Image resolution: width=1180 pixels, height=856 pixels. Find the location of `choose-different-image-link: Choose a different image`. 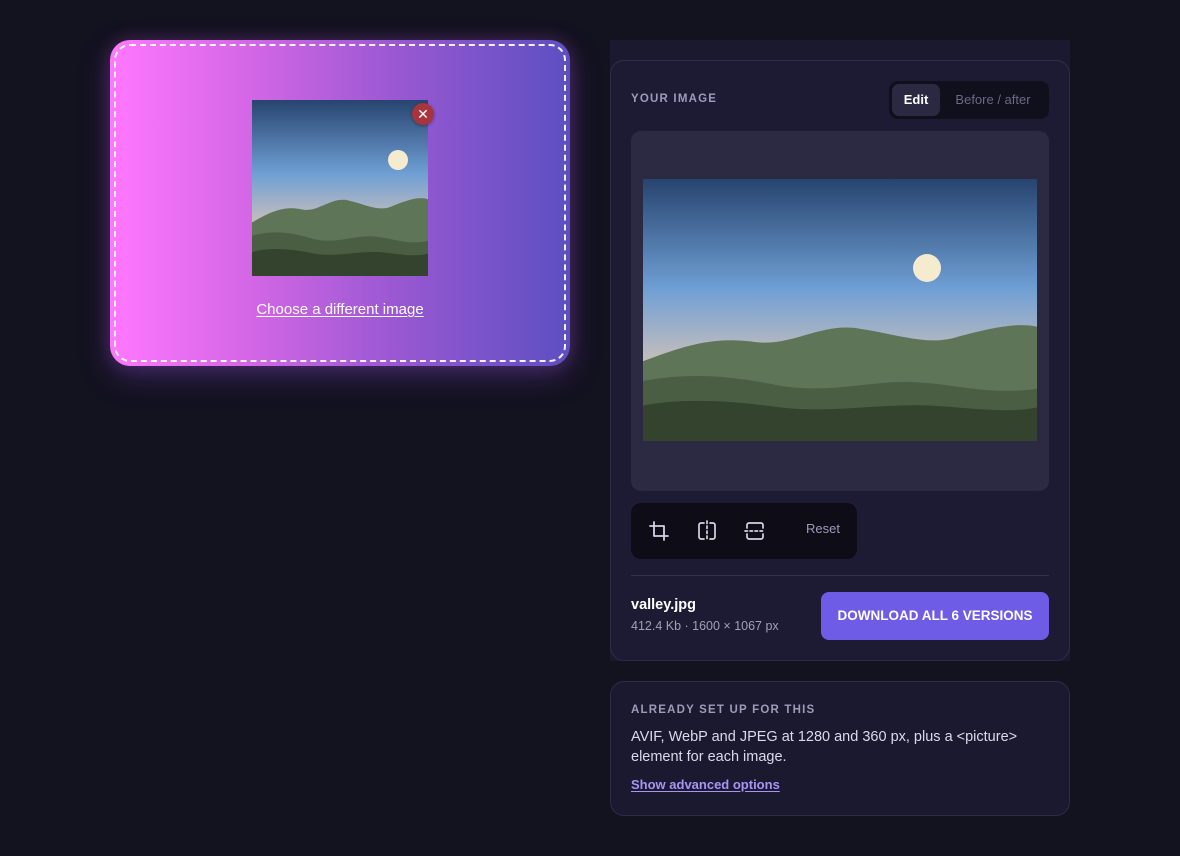

choose-different-image-link: Choose a different image is located at coordinates (340, 309).